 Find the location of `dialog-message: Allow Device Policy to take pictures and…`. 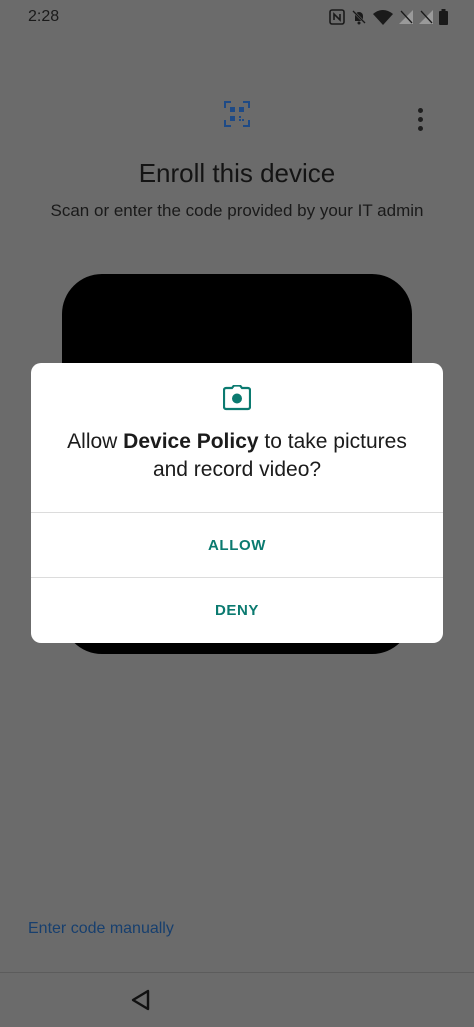

dialog-message: Allow Device Policy to take pictures and… is located at coordinates (237, 456).